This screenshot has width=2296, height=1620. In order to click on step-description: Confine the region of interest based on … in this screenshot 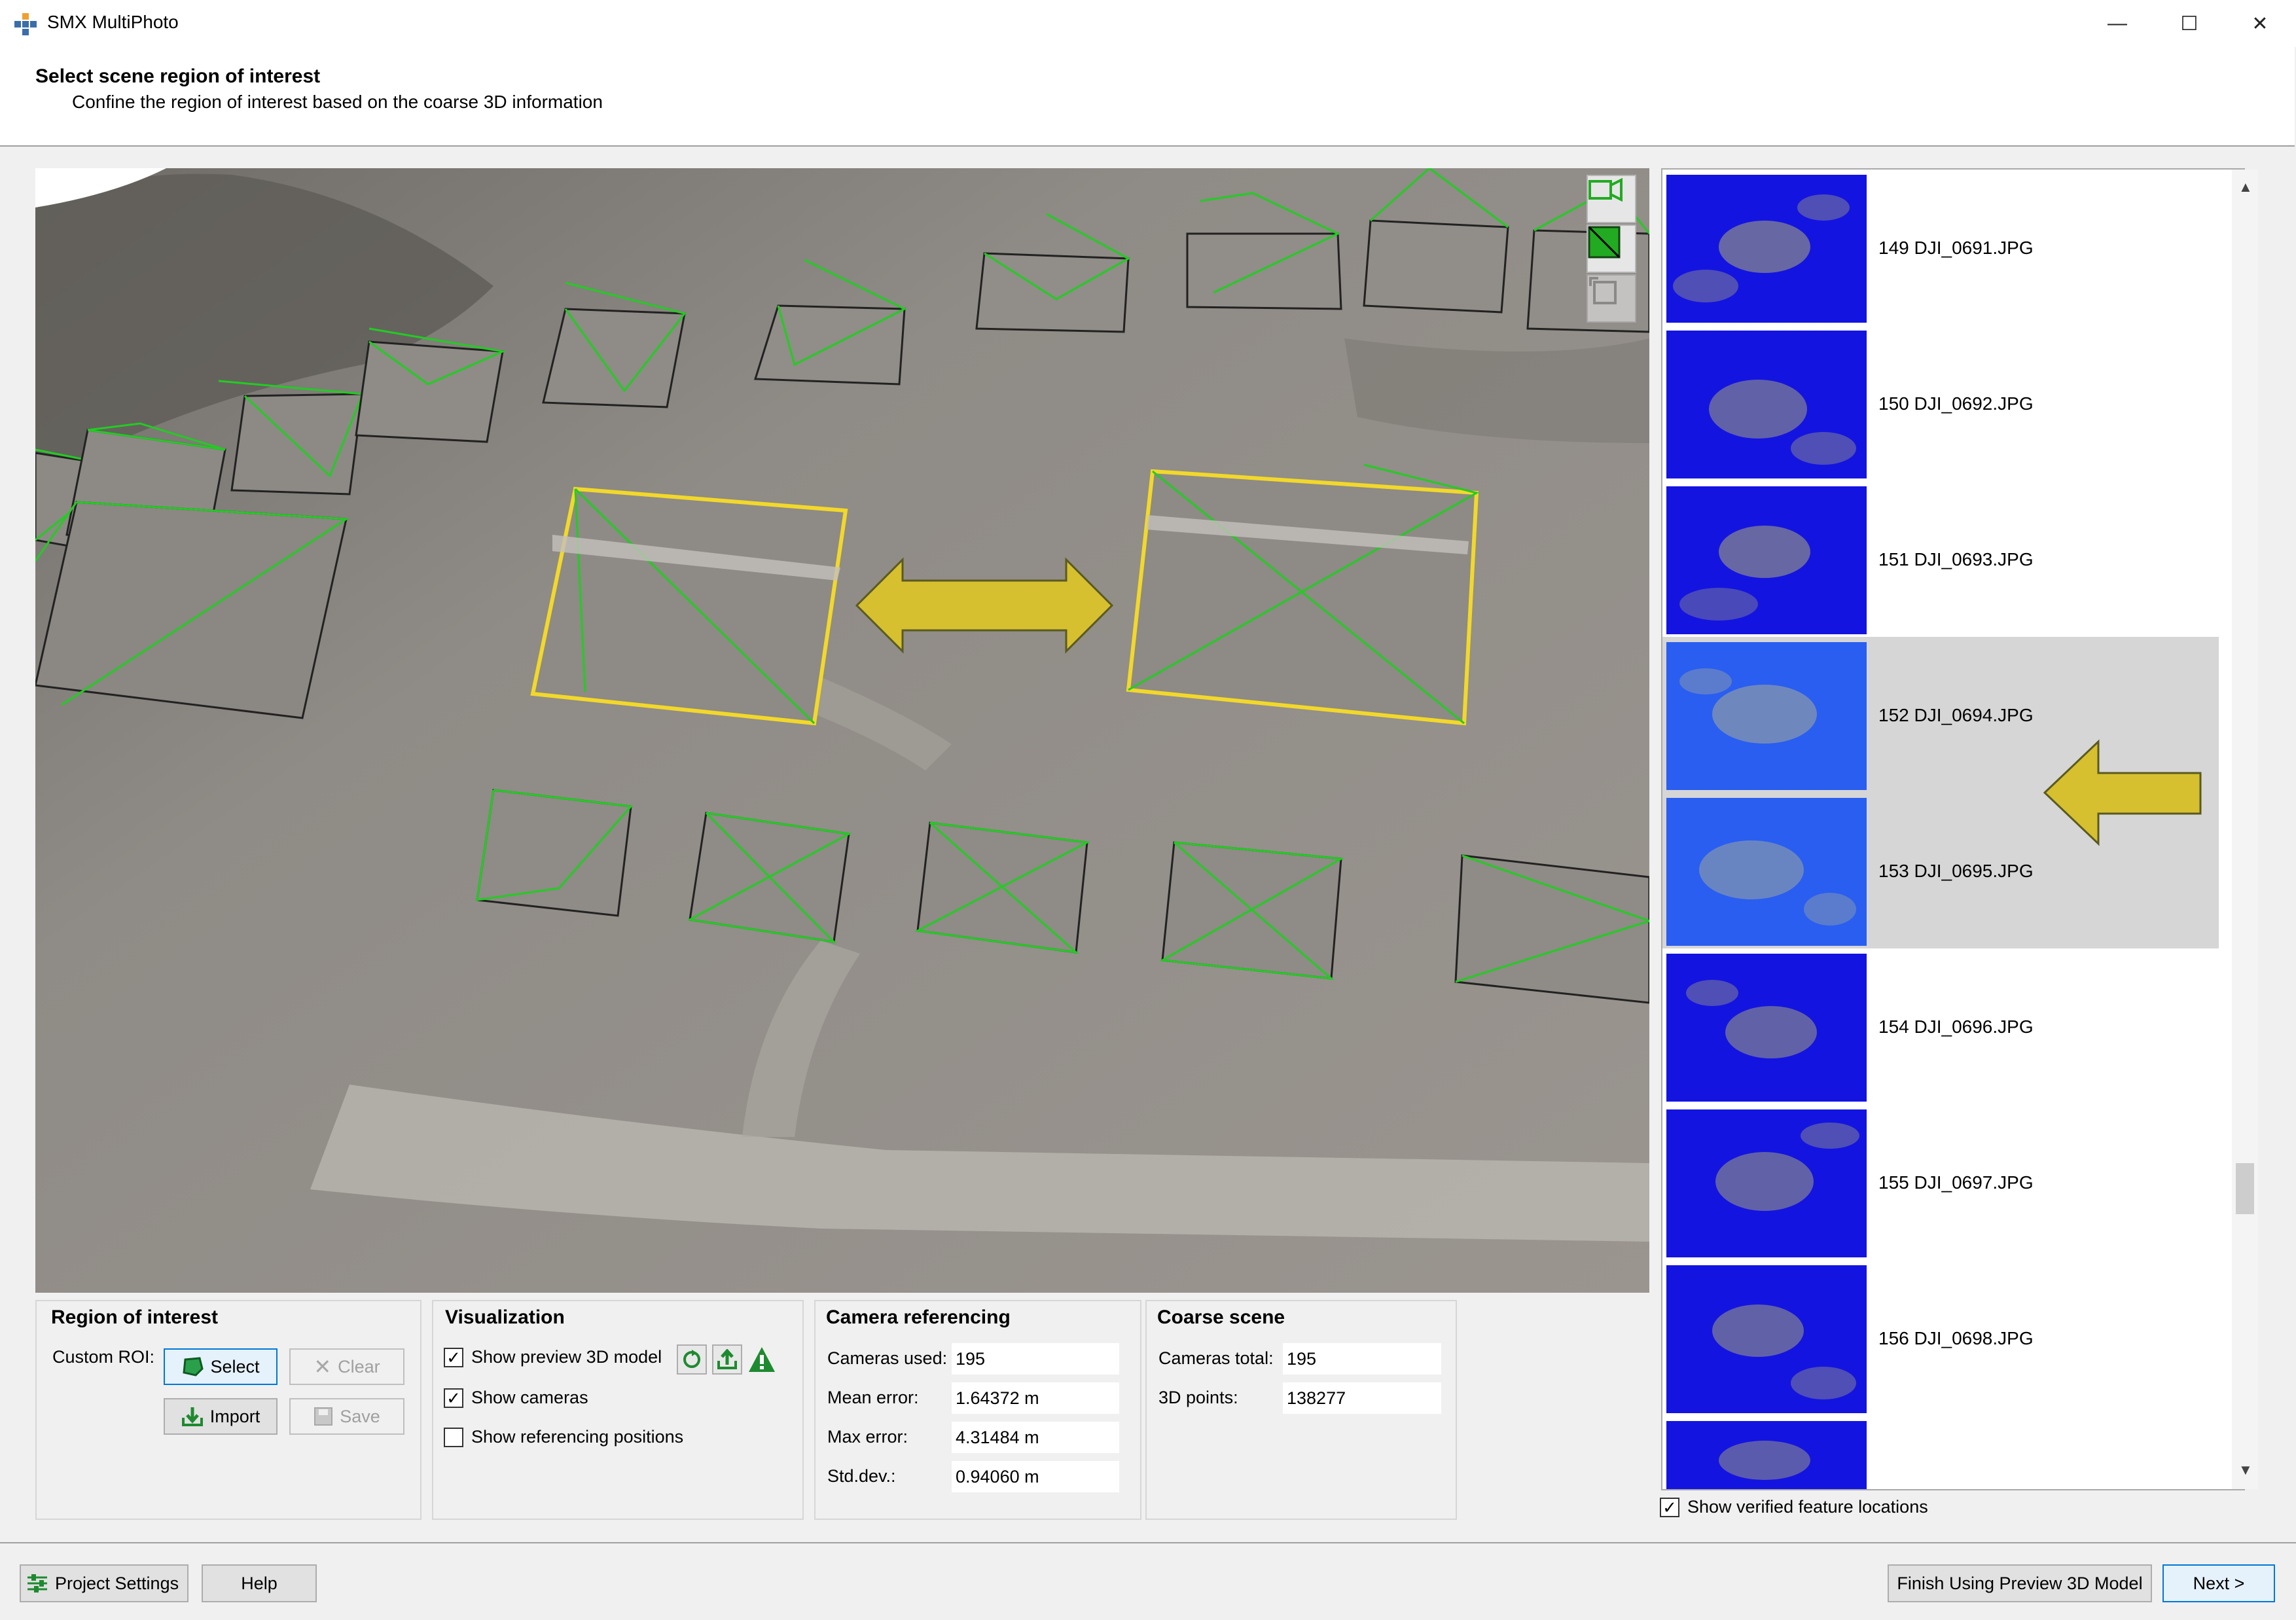, I will do `click(338, 102)`.